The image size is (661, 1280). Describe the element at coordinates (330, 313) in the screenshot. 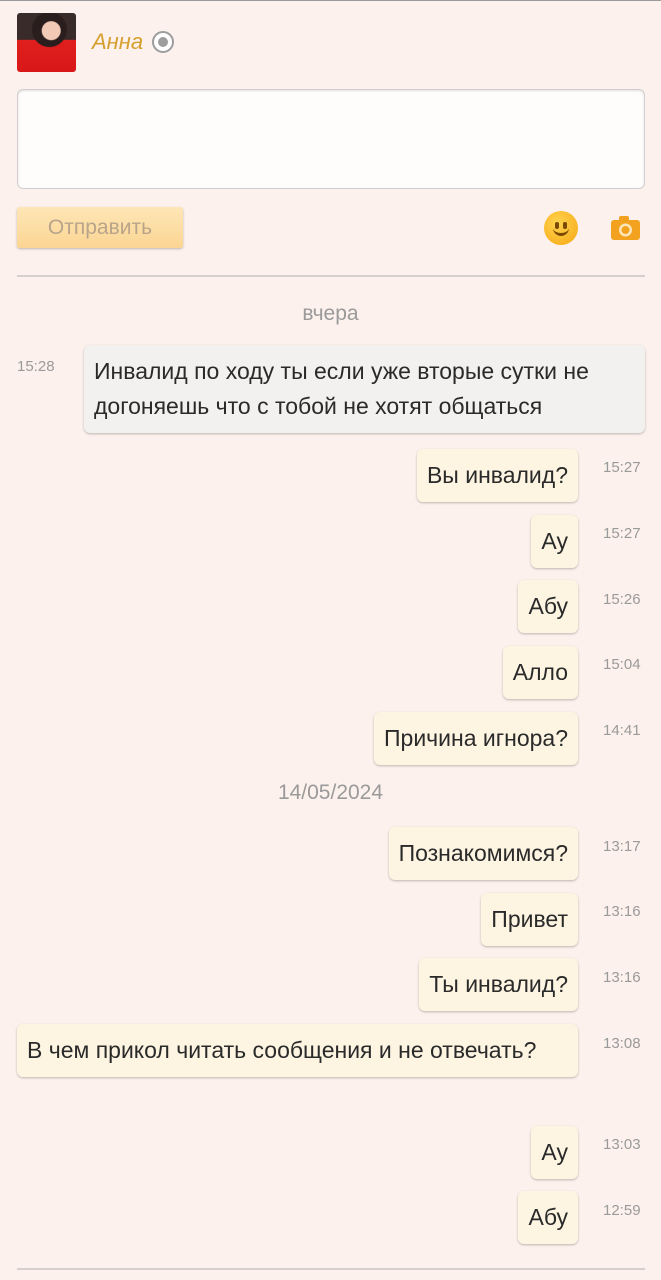

I see `date-separator: вчера` at that location.